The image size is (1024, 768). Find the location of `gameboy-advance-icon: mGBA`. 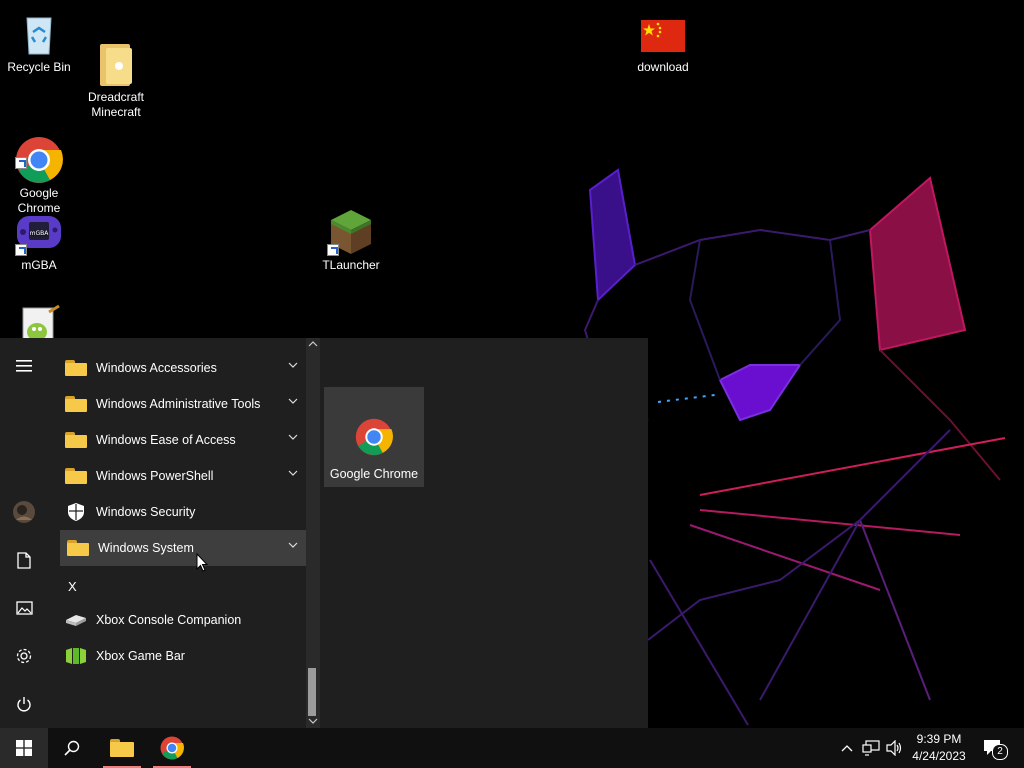

gameboy-advance-icon: mGBA is located at coordinates (39, 232).